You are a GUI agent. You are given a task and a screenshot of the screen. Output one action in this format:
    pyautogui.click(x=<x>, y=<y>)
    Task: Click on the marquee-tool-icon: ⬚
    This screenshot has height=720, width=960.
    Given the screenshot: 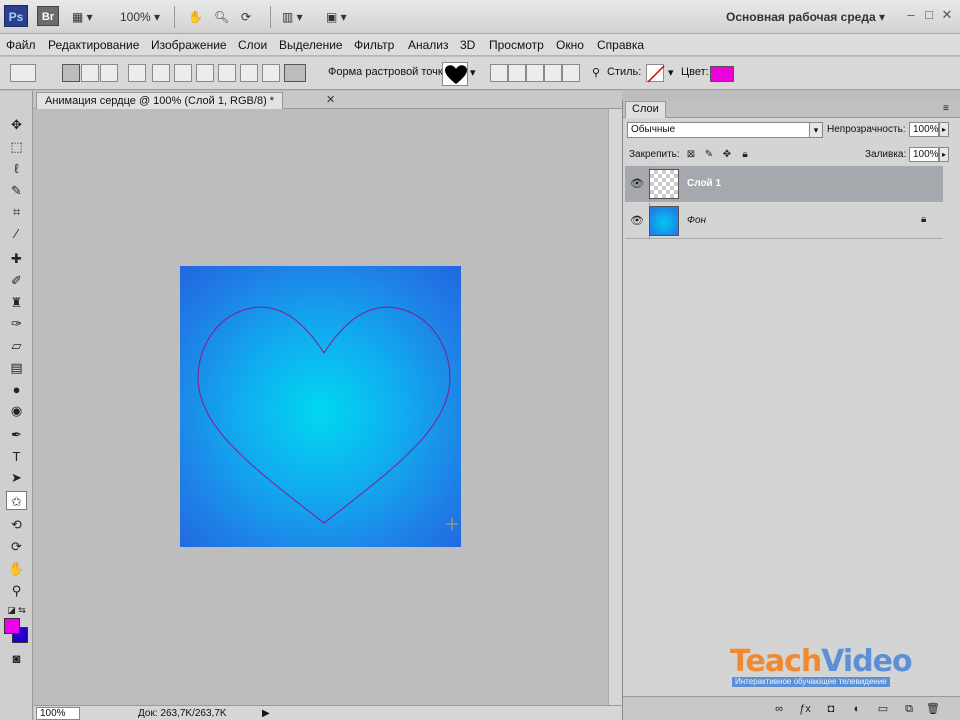 What is the action you would take?
    pyautogui.click(x=16, y=146)
    